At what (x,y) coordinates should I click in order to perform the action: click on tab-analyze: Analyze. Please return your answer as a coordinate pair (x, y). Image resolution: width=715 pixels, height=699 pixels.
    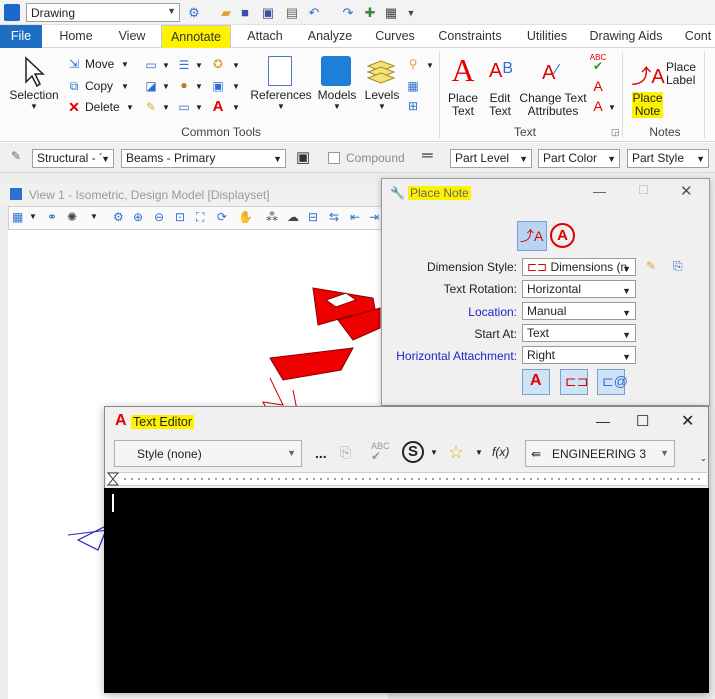
    Looking at the image, I should click on (330, 36).